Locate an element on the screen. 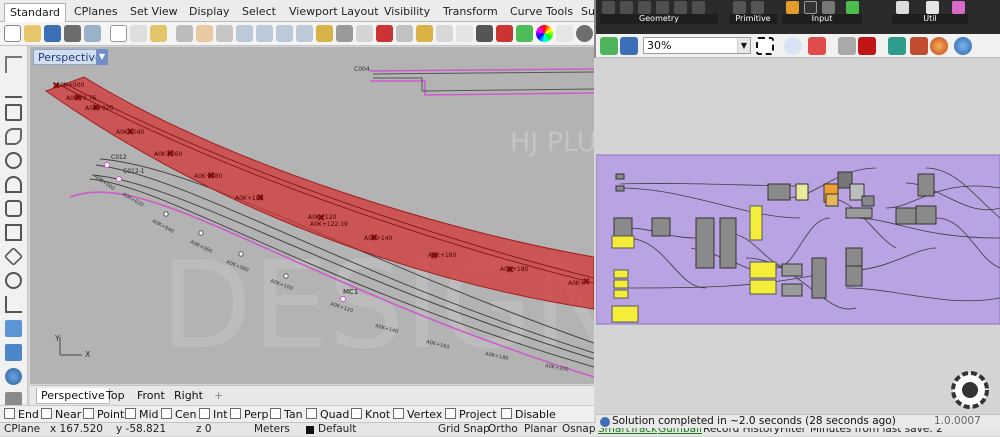 Image resolution: width=1000 pixels, height=437 pixels. tab-cplanes: CPlanes is located at coordinates (96, 12).